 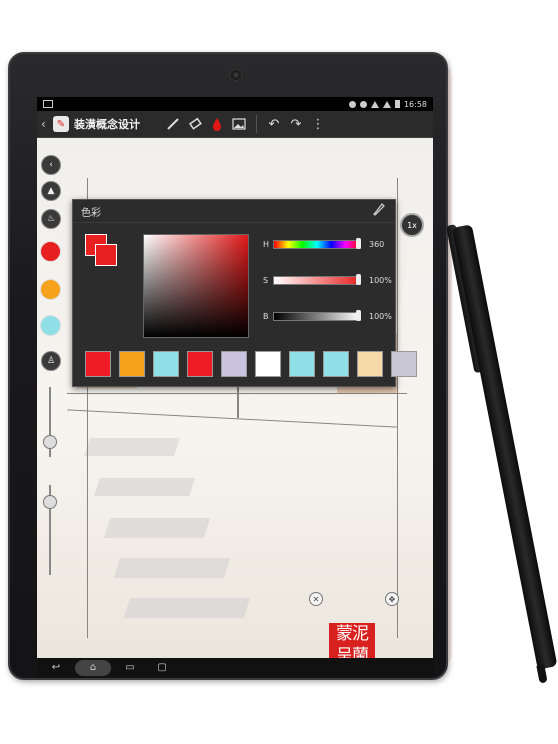 What do you see at coordinates (217, 124) in the screenshot?
I see `ink-drop-icon` at bounding box center [217, 124].